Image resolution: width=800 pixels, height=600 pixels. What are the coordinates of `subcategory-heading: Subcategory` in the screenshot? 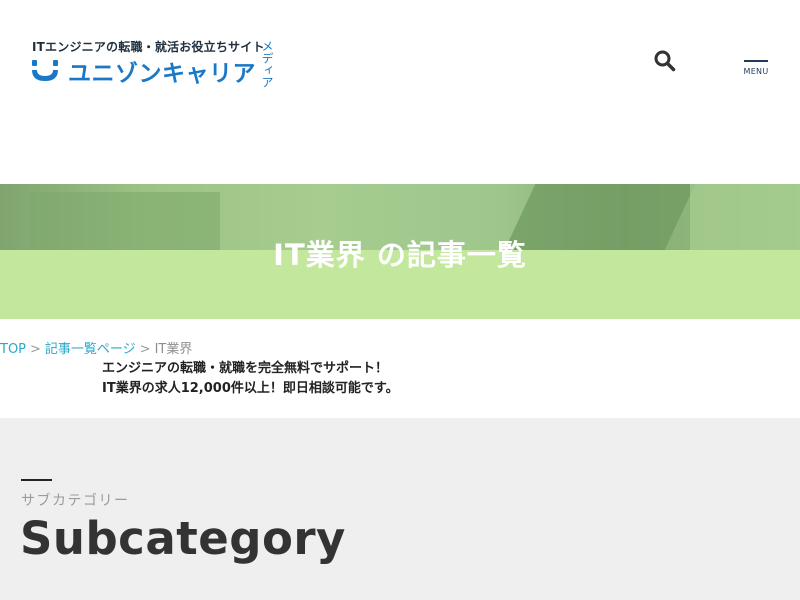 It's located at (183, 538).